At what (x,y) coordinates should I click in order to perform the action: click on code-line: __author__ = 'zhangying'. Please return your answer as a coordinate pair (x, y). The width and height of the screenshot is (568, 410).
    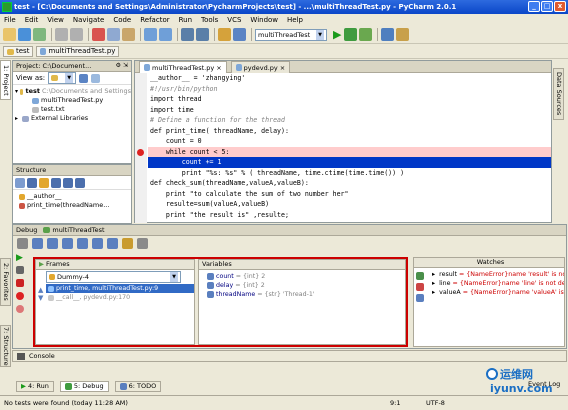
    Looking at the image, I should click on (349, 78).